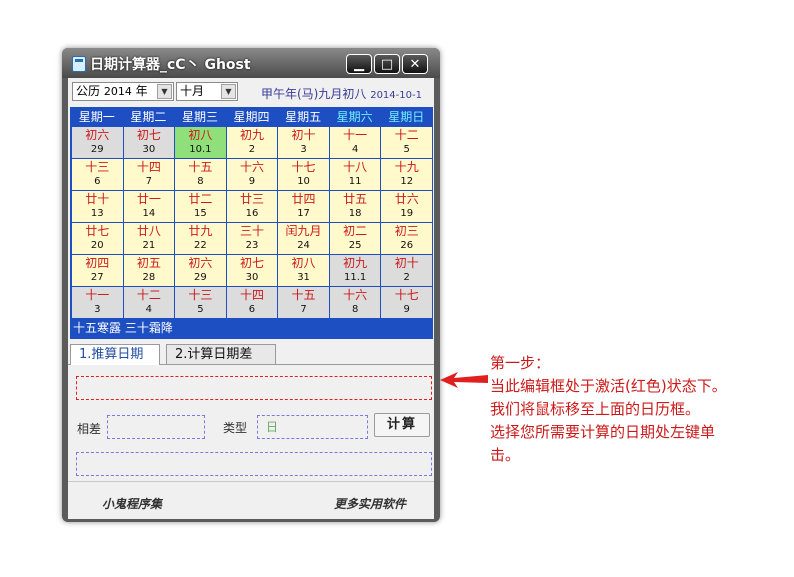  What do you see at coordinates (97, 213) in the screenshot?
I see `solar-day: 13` at bounding box center [97, 213].